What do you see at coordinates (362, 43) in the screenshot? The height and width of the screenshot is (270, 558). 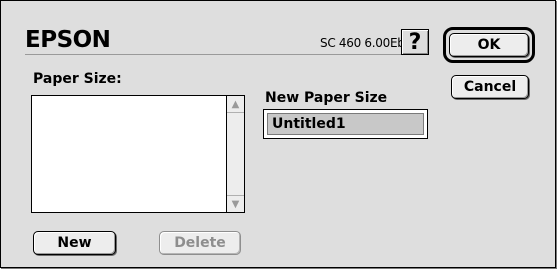 I see `driver-version: SC 460 6.00Eb` at bounding box center [362, 43].